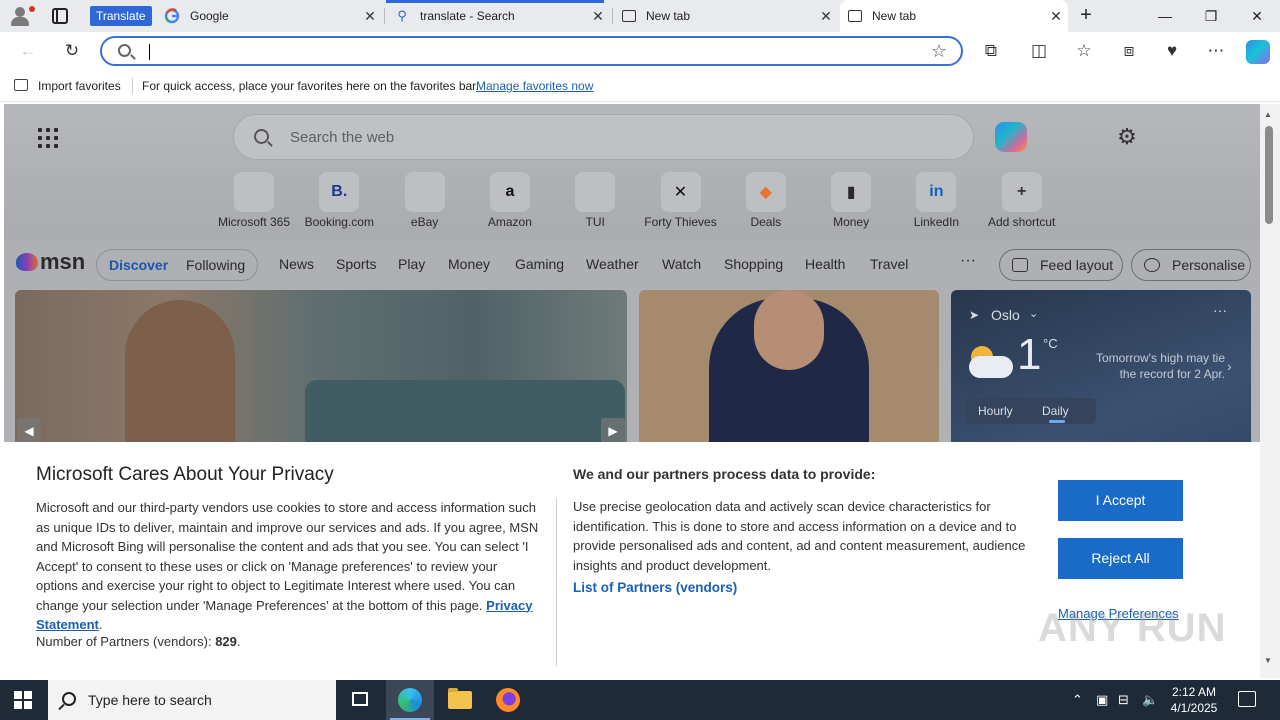 Image resolution: width=1280 pixels, height=720 pixels. I want to click on shortcut-icon: ▮, so click(851, 192).